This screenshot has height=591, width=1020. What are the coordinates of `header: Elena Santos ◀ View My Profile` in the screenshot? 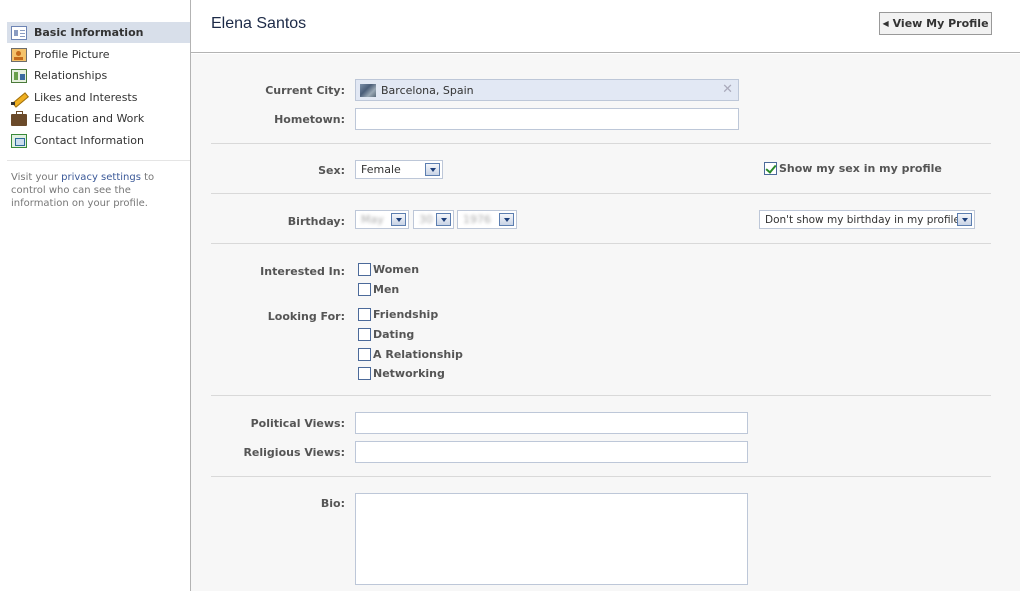 It's located at (605, 26).